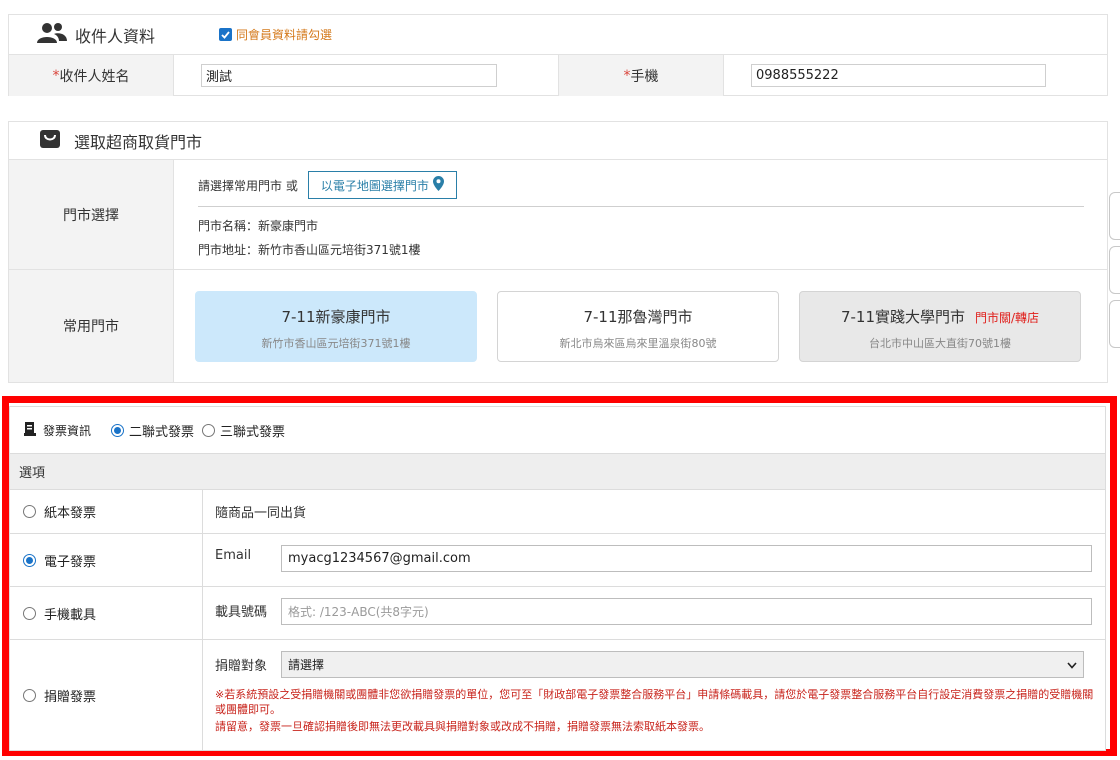 The height and width of the screenshot is (760, 1120). What do you see at coordinates (638, 317) in the screenshot?
I see `store-card-name: 7-11那魯灣門市` at bounding box center [638, 317].